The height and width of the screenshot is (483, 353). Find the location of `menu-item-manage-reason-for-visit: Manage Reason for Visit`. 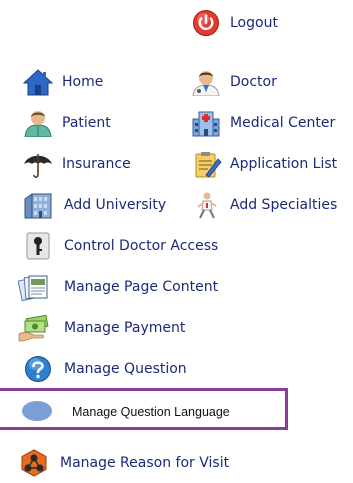

menu-item-manage-reason-for-visit: Manage Reason for Visit is located at coordinates (138, 463).